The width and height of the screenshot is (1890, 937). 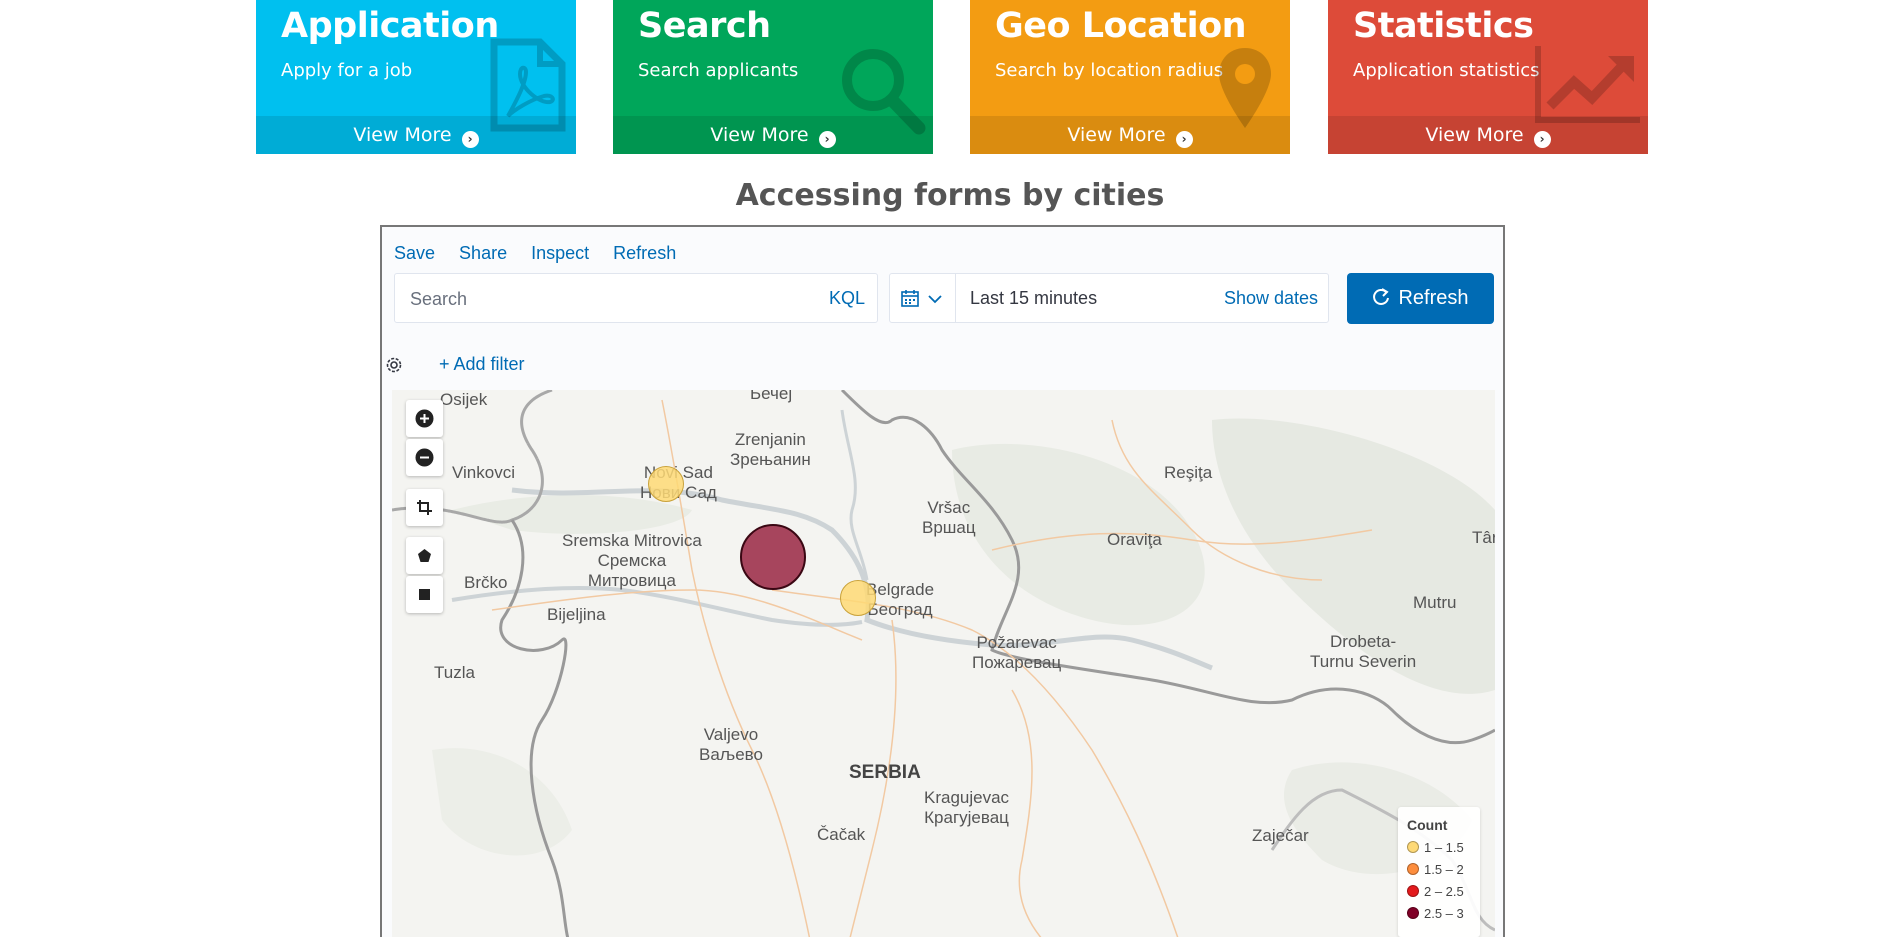 What do you see at coordinates (1427, 825) in the screenshot?
I see `legend-title: Count` at bounding box center [1427, 825].